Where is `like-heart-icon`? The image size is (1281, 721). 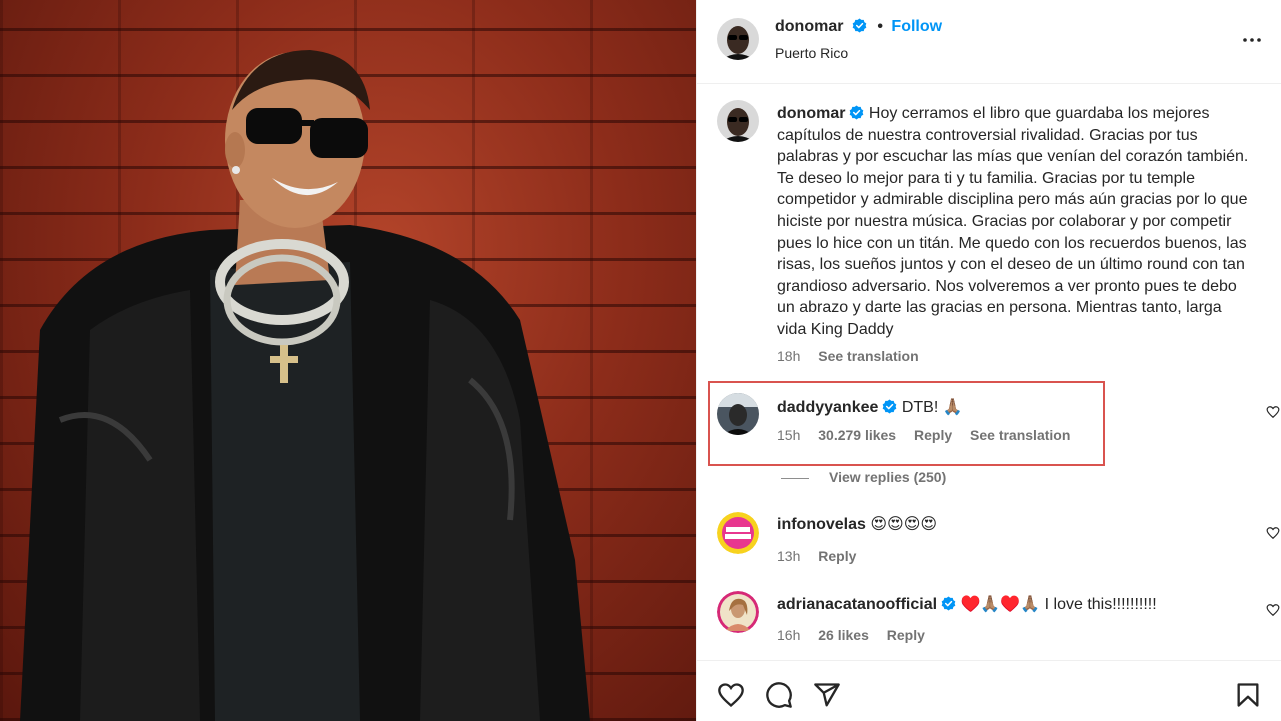
like-heart-icon is located at coordinates (731, 695).